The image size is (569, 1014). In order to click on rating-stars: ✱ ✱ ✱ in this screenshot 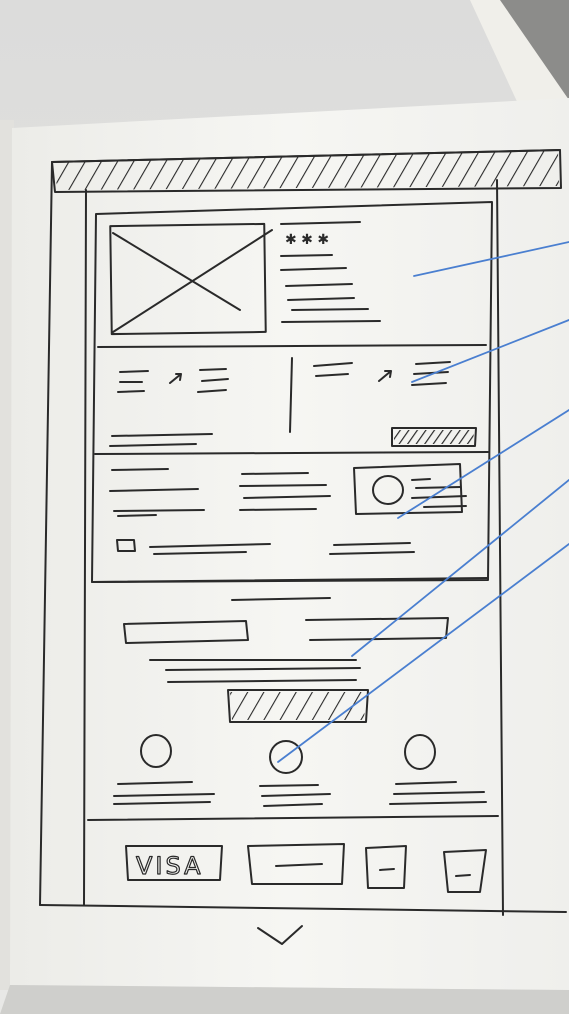, I will do `click(307, 240)`.